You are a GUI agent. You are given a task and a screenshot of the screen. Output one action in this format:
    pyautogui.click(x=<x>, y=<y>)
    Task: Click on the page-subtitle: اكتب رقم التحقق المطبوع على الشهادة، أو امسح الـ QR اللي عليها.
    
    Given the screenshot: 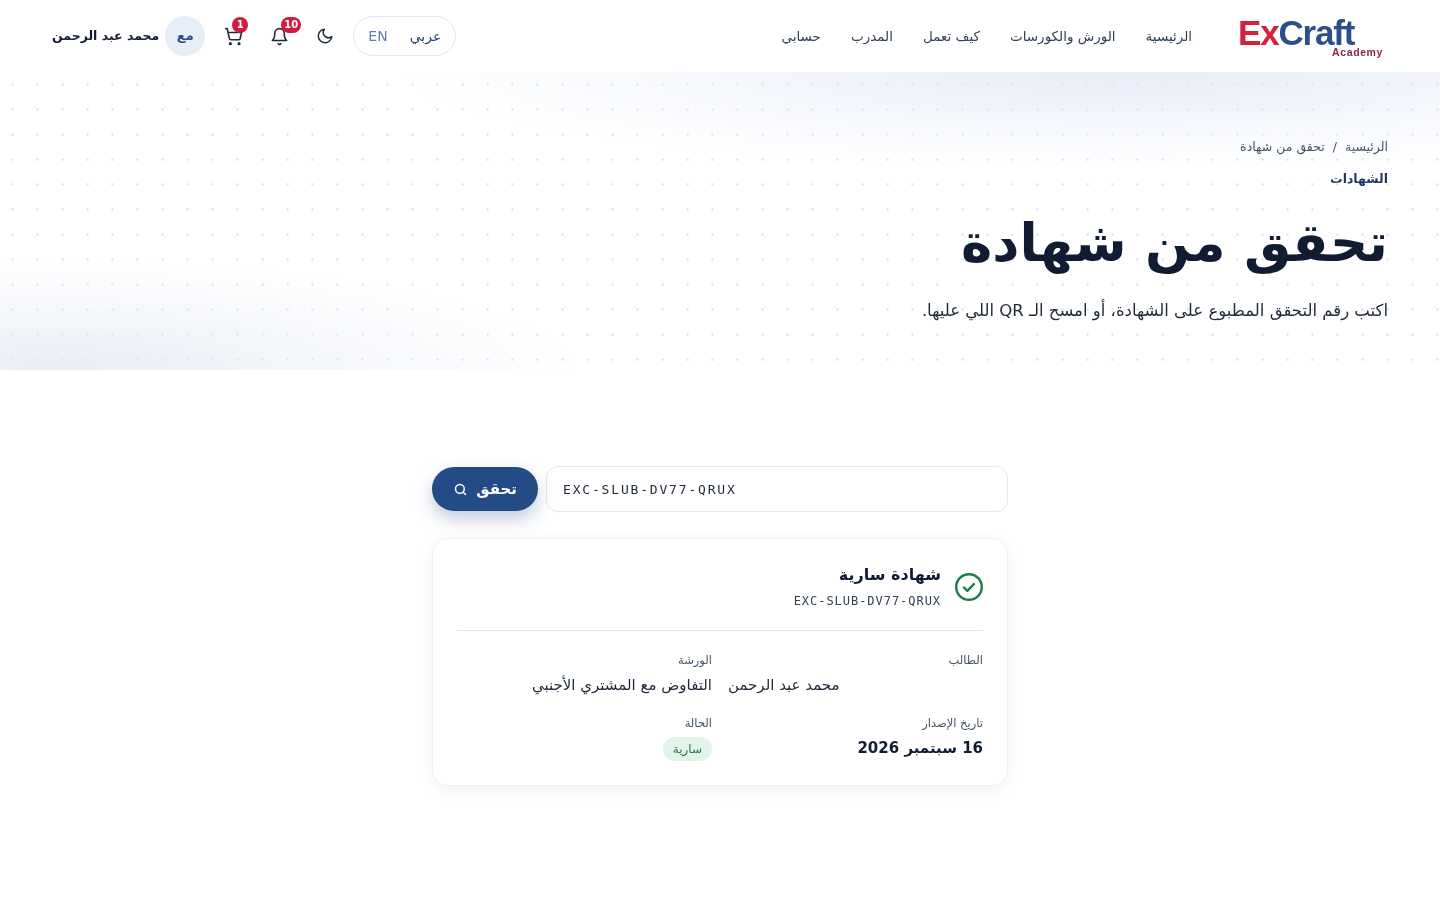 What is the action you would take?
    pyautogui.click(x=1154, y=310)
    